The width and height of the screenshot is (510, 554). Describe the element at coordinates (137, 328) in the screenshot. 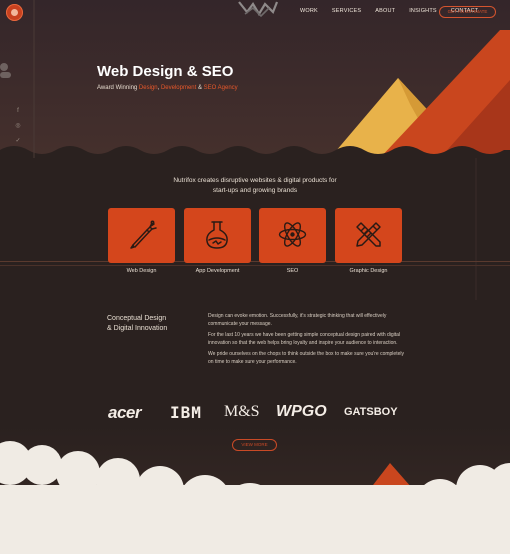

I see `about-heading-line-2: & Digital Innovation` at that location.